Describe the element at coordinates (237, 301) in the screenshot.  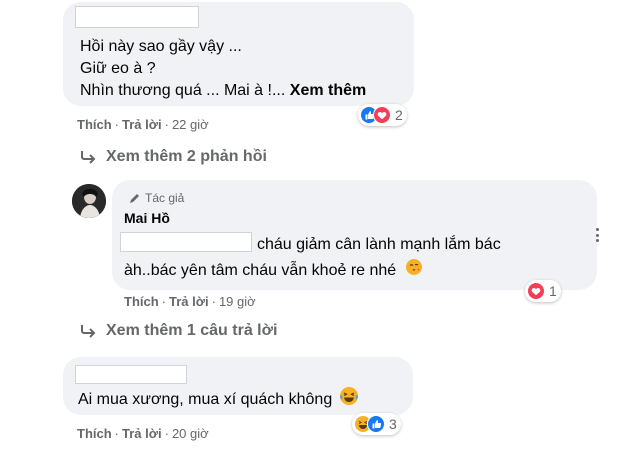
I see `timestamp: 19 giờ` at that location.